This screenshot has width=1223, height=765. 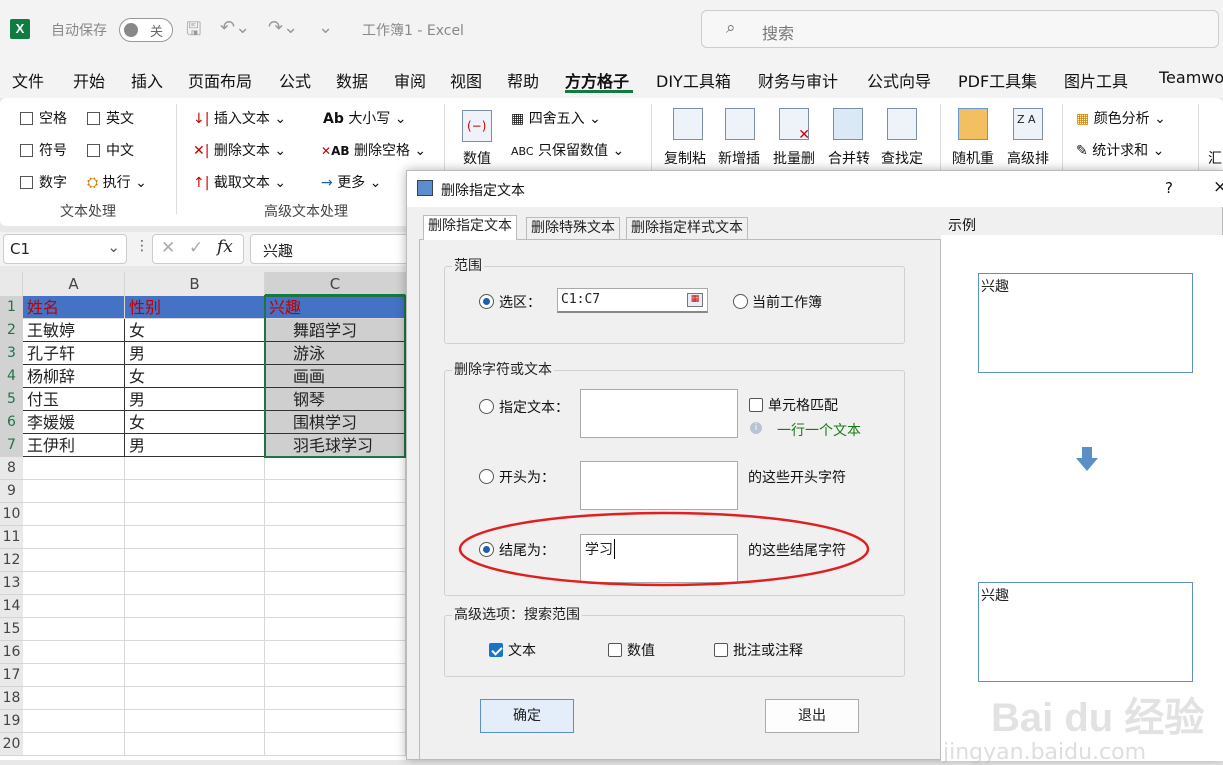 I want to click on row-header: 12, so click(x=11, y=560).